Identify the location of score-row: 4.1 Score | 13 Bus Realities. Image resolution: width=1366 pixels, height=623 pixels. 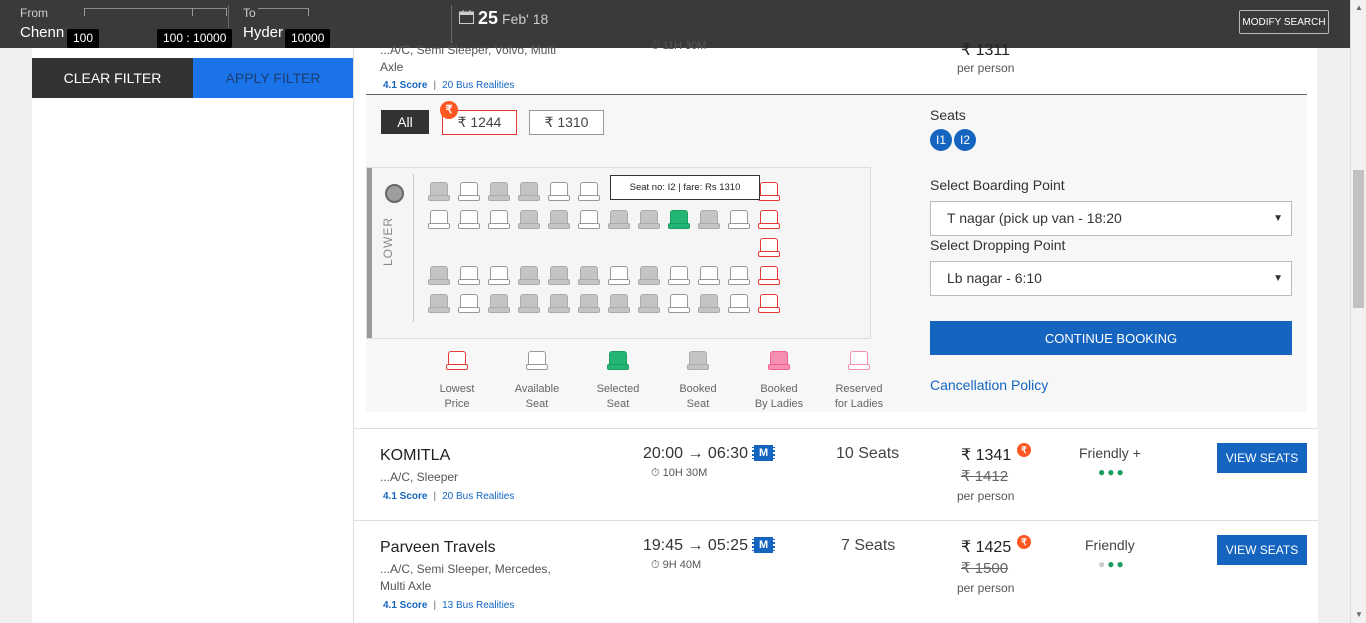
(449, 605).